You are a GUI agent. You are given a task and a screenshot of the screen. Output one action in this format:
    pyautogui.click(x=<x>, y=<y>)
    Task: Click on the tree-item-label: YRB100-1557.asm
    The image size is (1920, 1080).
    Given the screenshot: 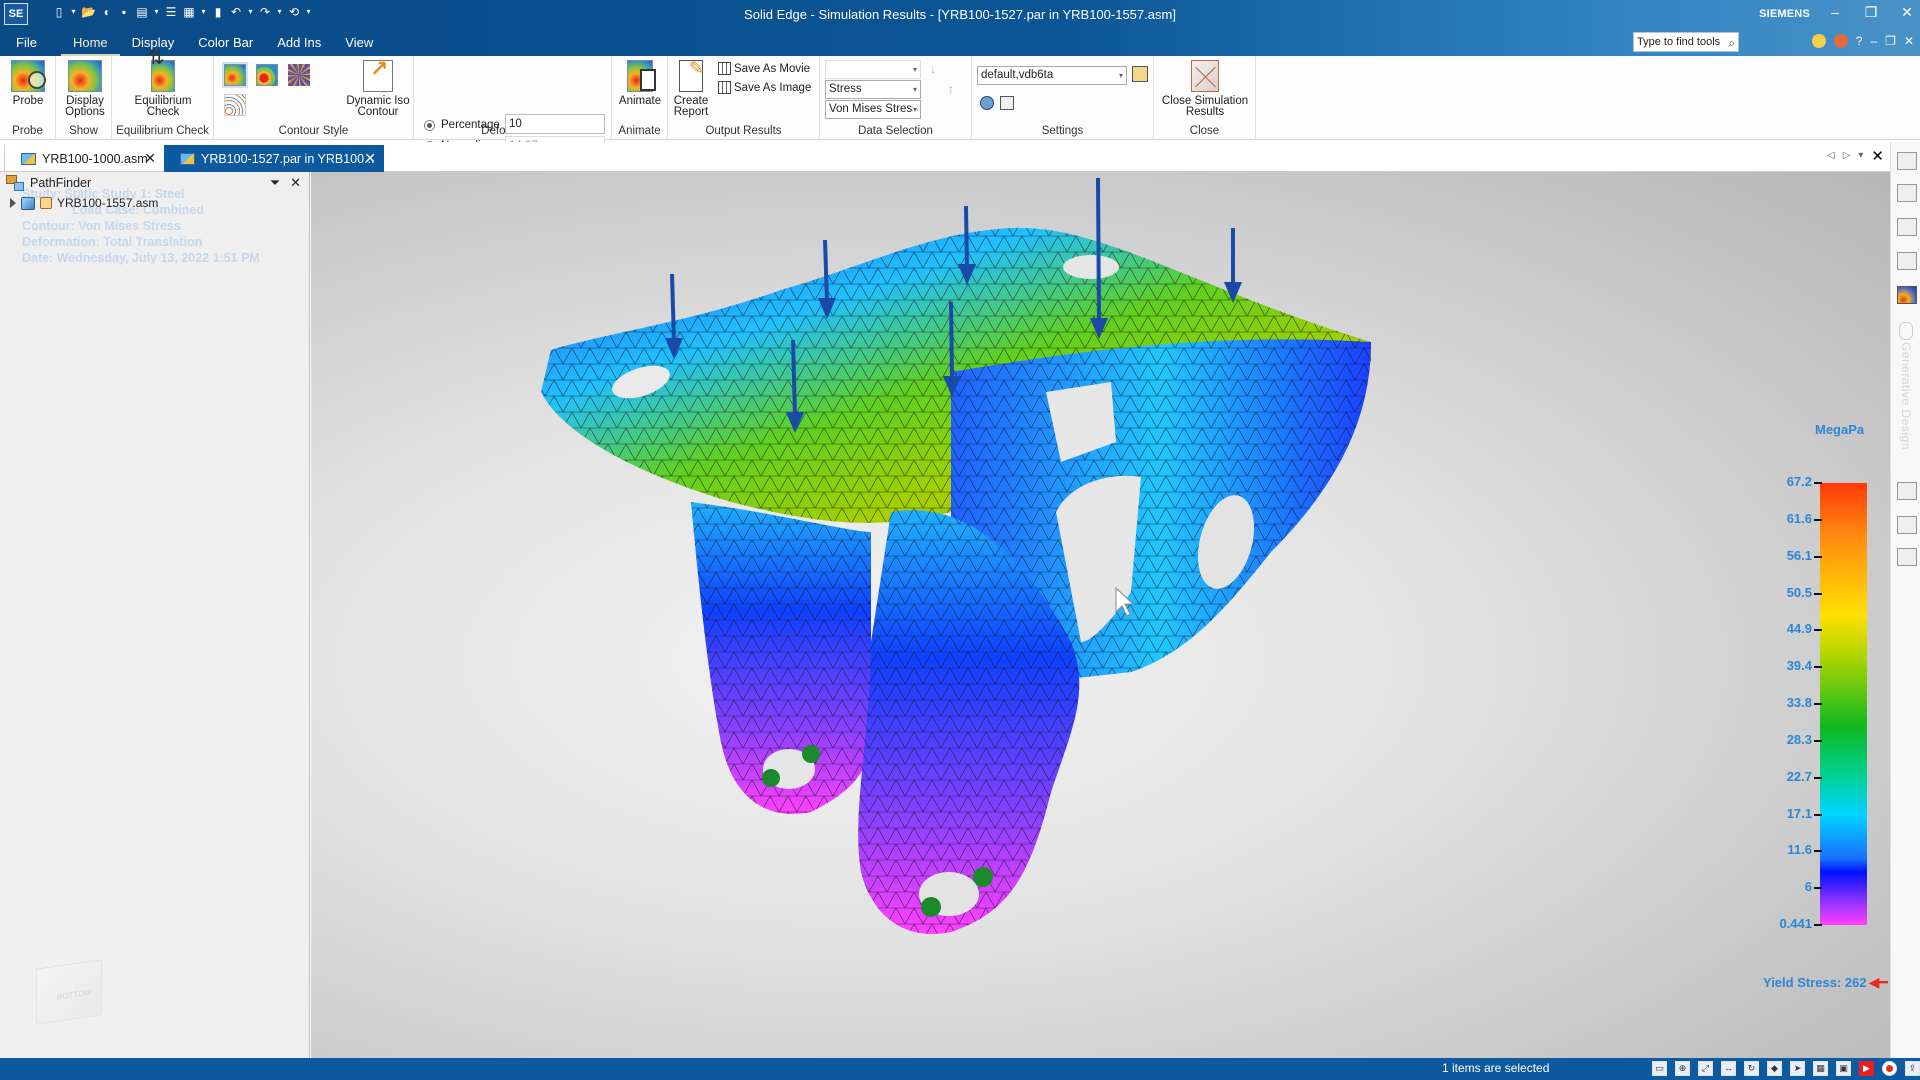 What is the action you would take?
    pyautogui.click(x=108, y=203)
    